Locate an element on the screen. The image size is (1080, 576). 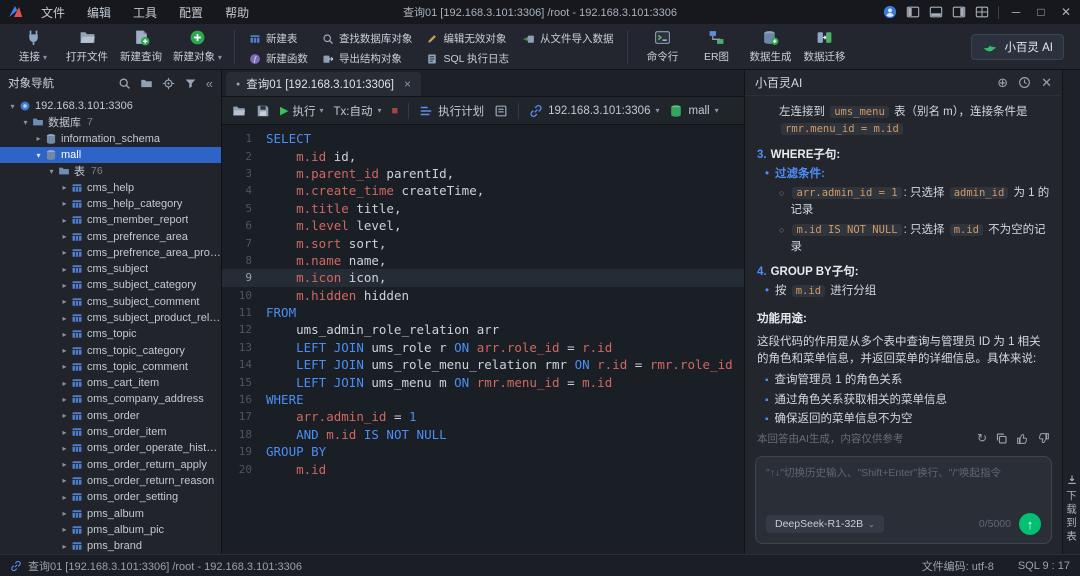
regenerate-icon: ↻ is located at coordinates (982, 438).